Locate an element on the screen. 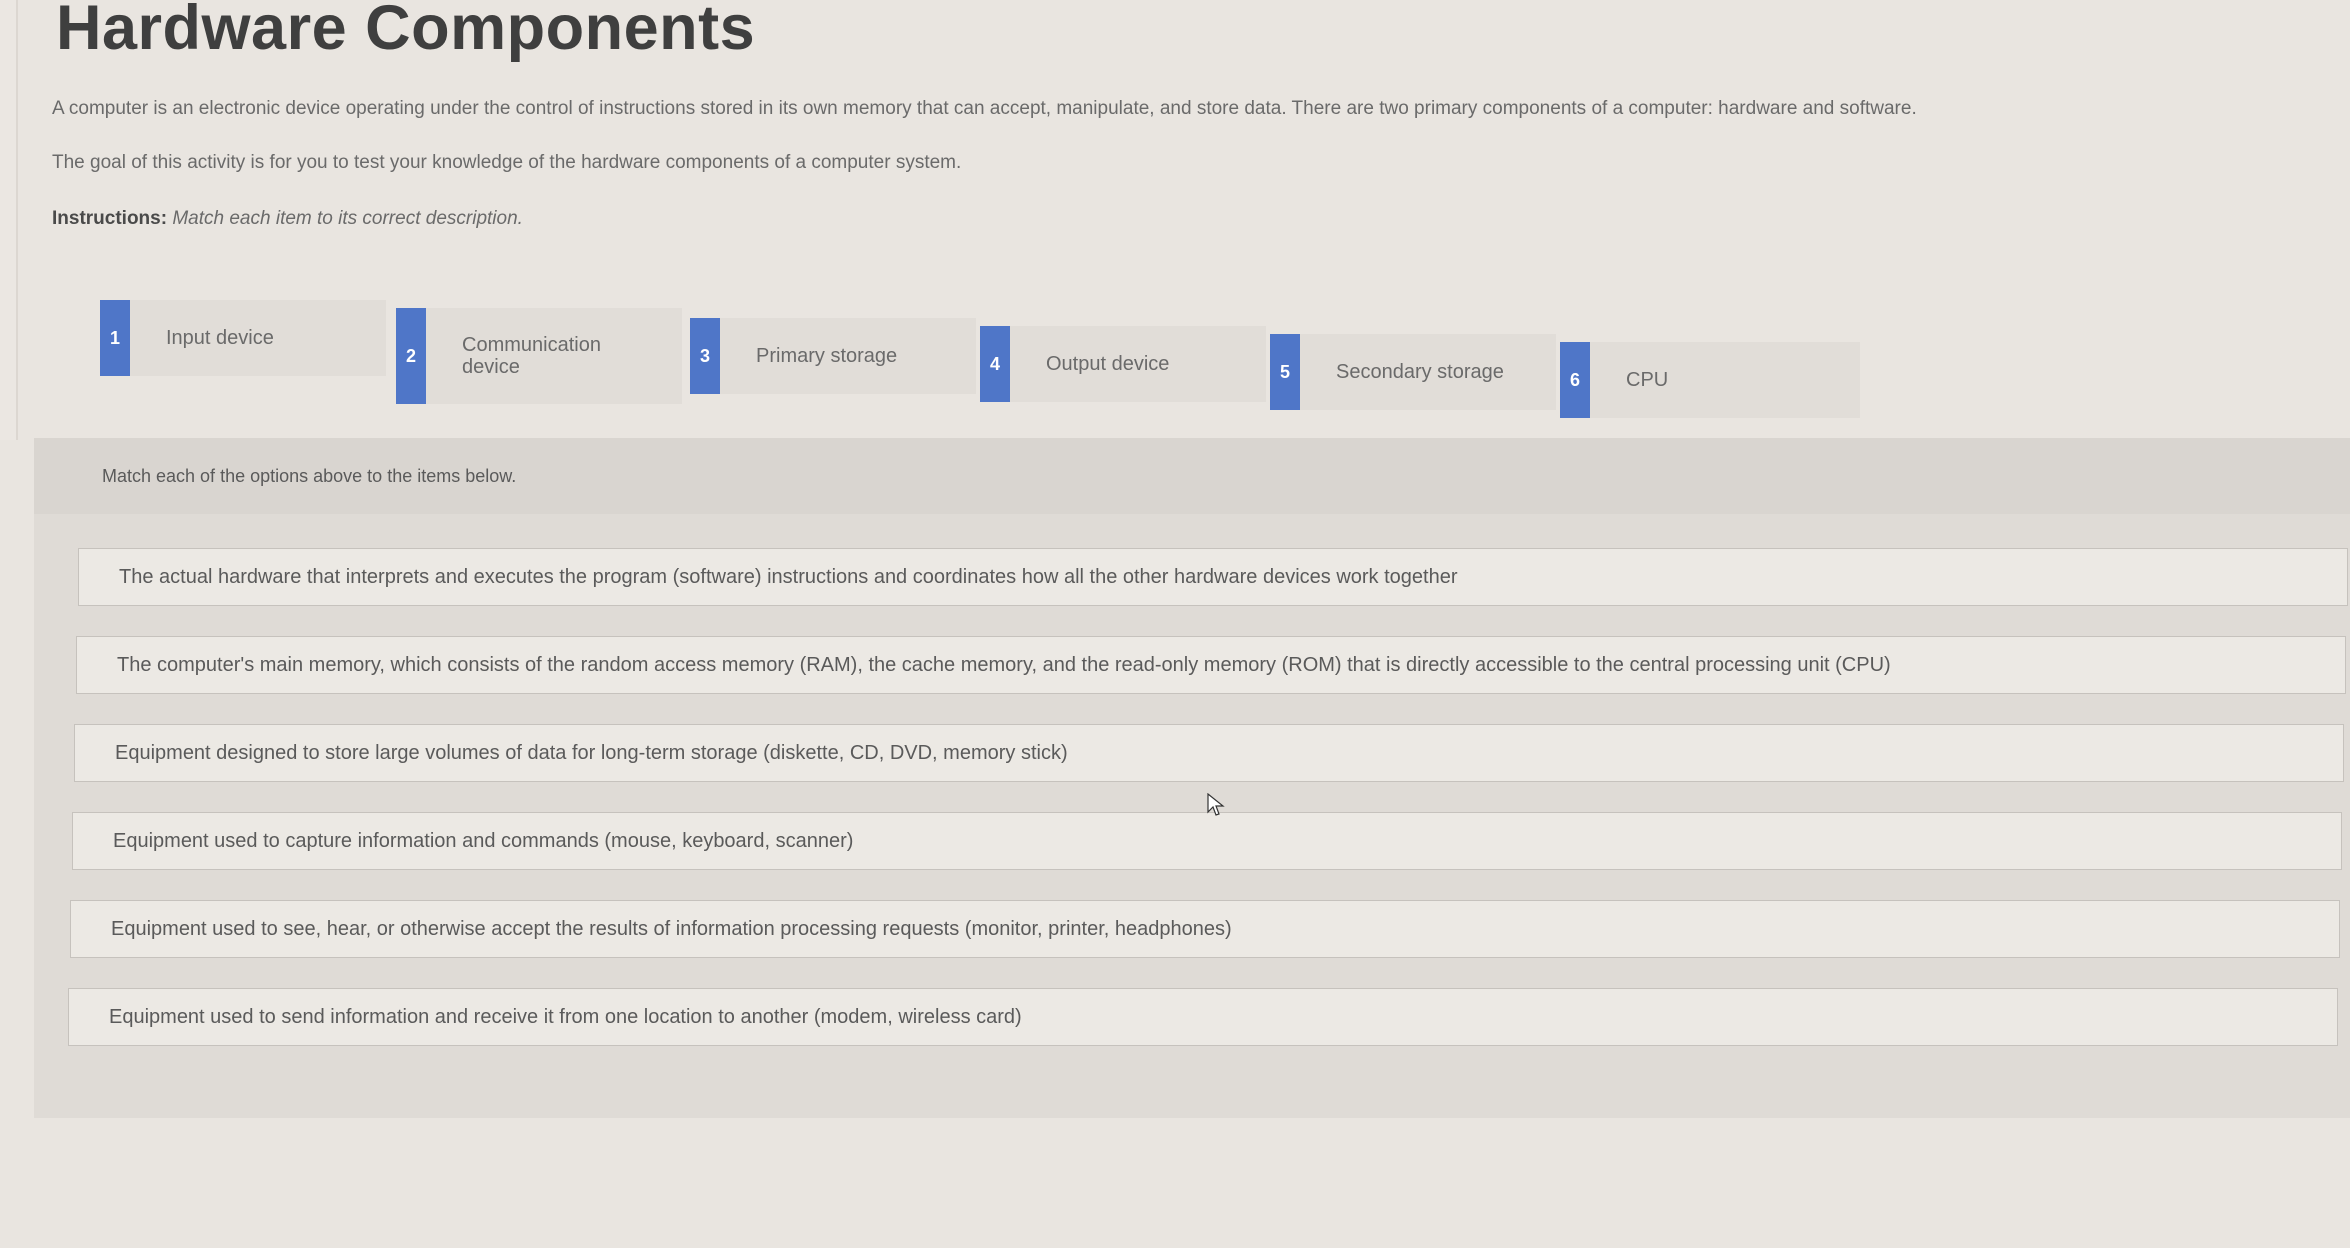  option-primary-storage: 3 Primary storage is located at coordinates (833, 356).